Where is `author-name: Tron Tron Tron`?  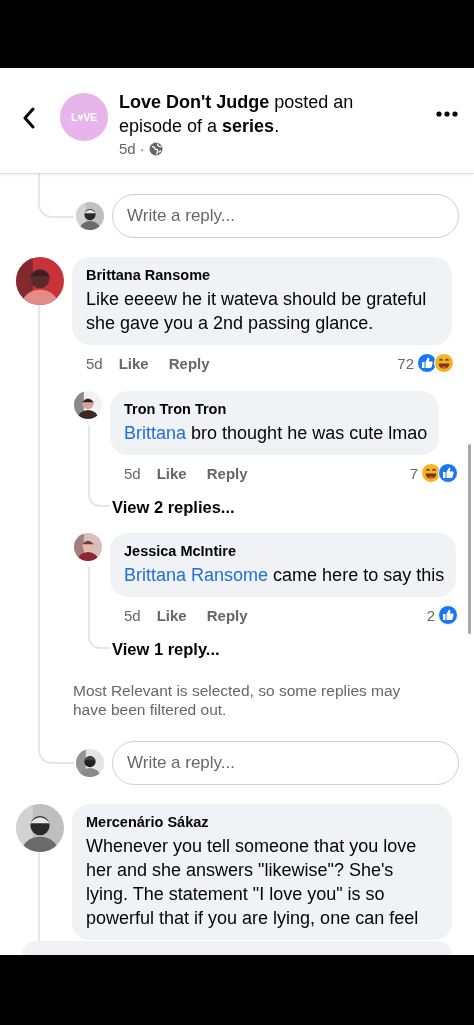 author-name: Tron Tron Tron is located at coordinates (276, 409).